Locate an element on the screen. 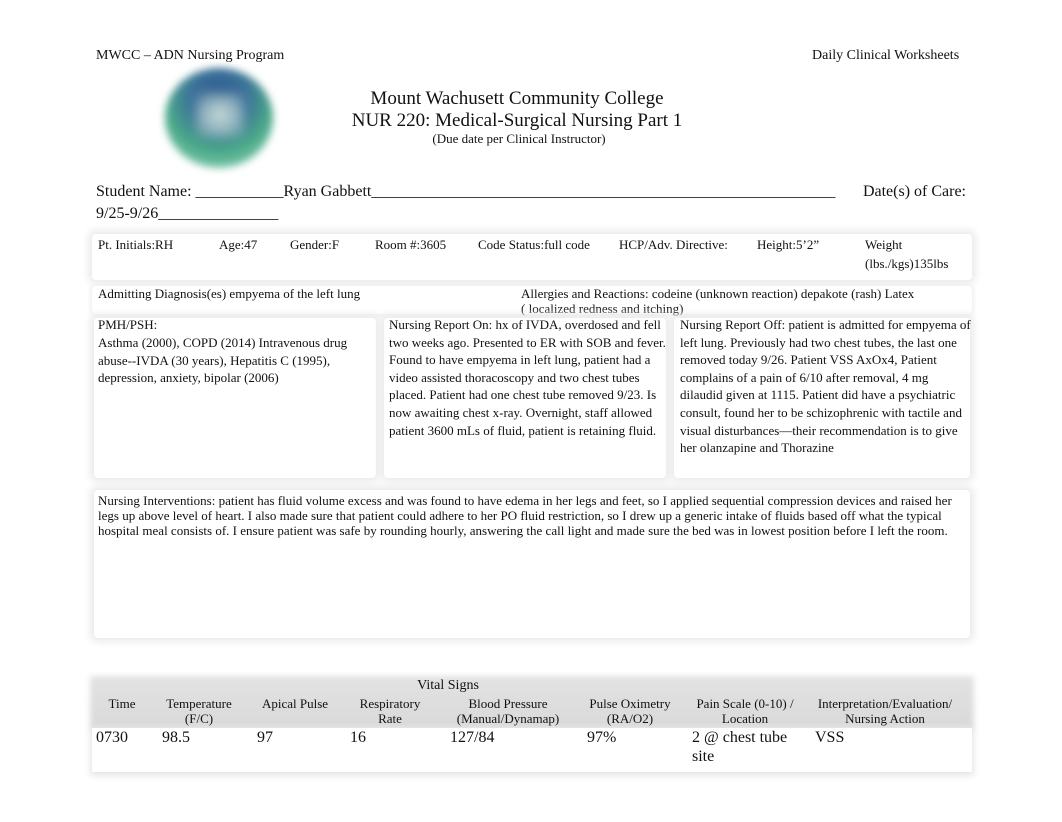 Image resolution: width=1062 pixels, height=822 pixels. vitals-apical-pulse: 97 is located at coordinates (265, 737).